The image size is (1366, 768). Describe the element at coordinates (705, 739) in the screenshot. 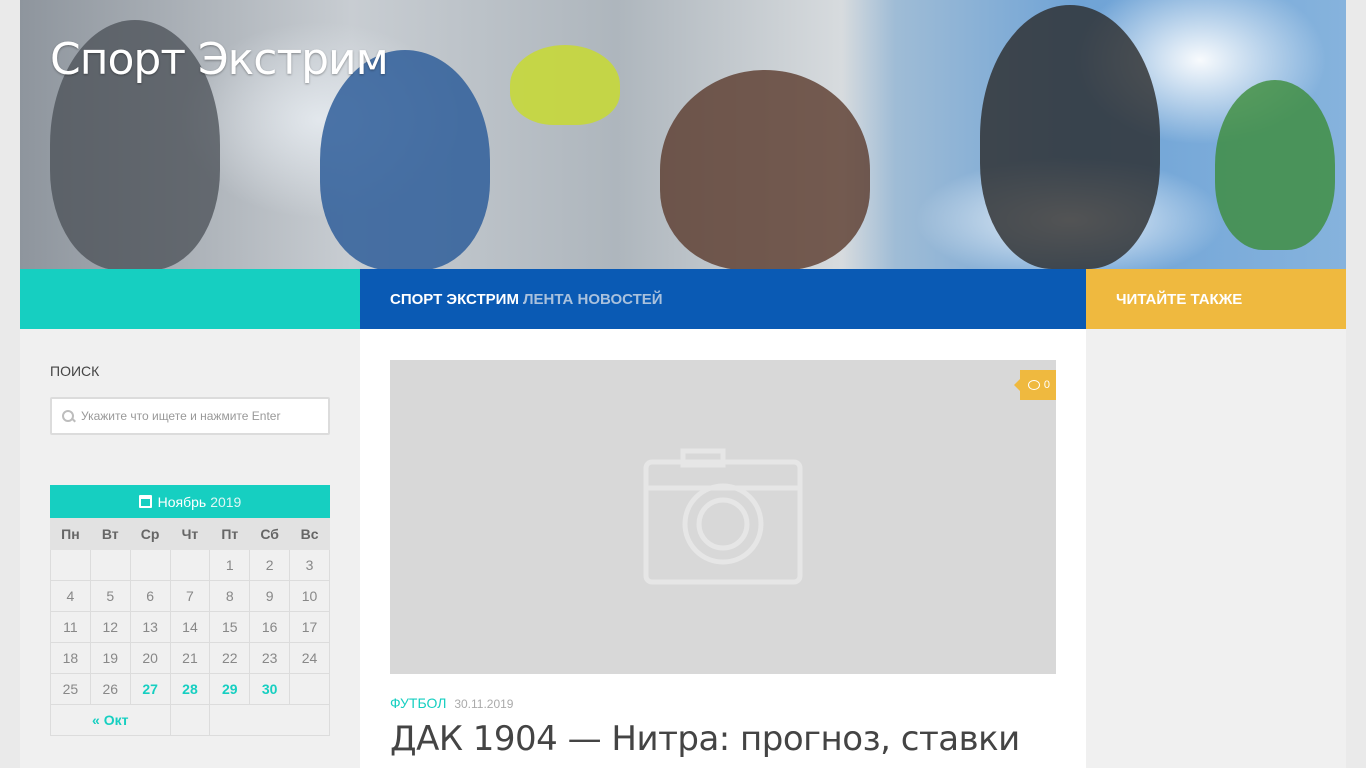

I see `post-title-link: ДАК 1904 — Нитра: прогноз, ставки` at that location.